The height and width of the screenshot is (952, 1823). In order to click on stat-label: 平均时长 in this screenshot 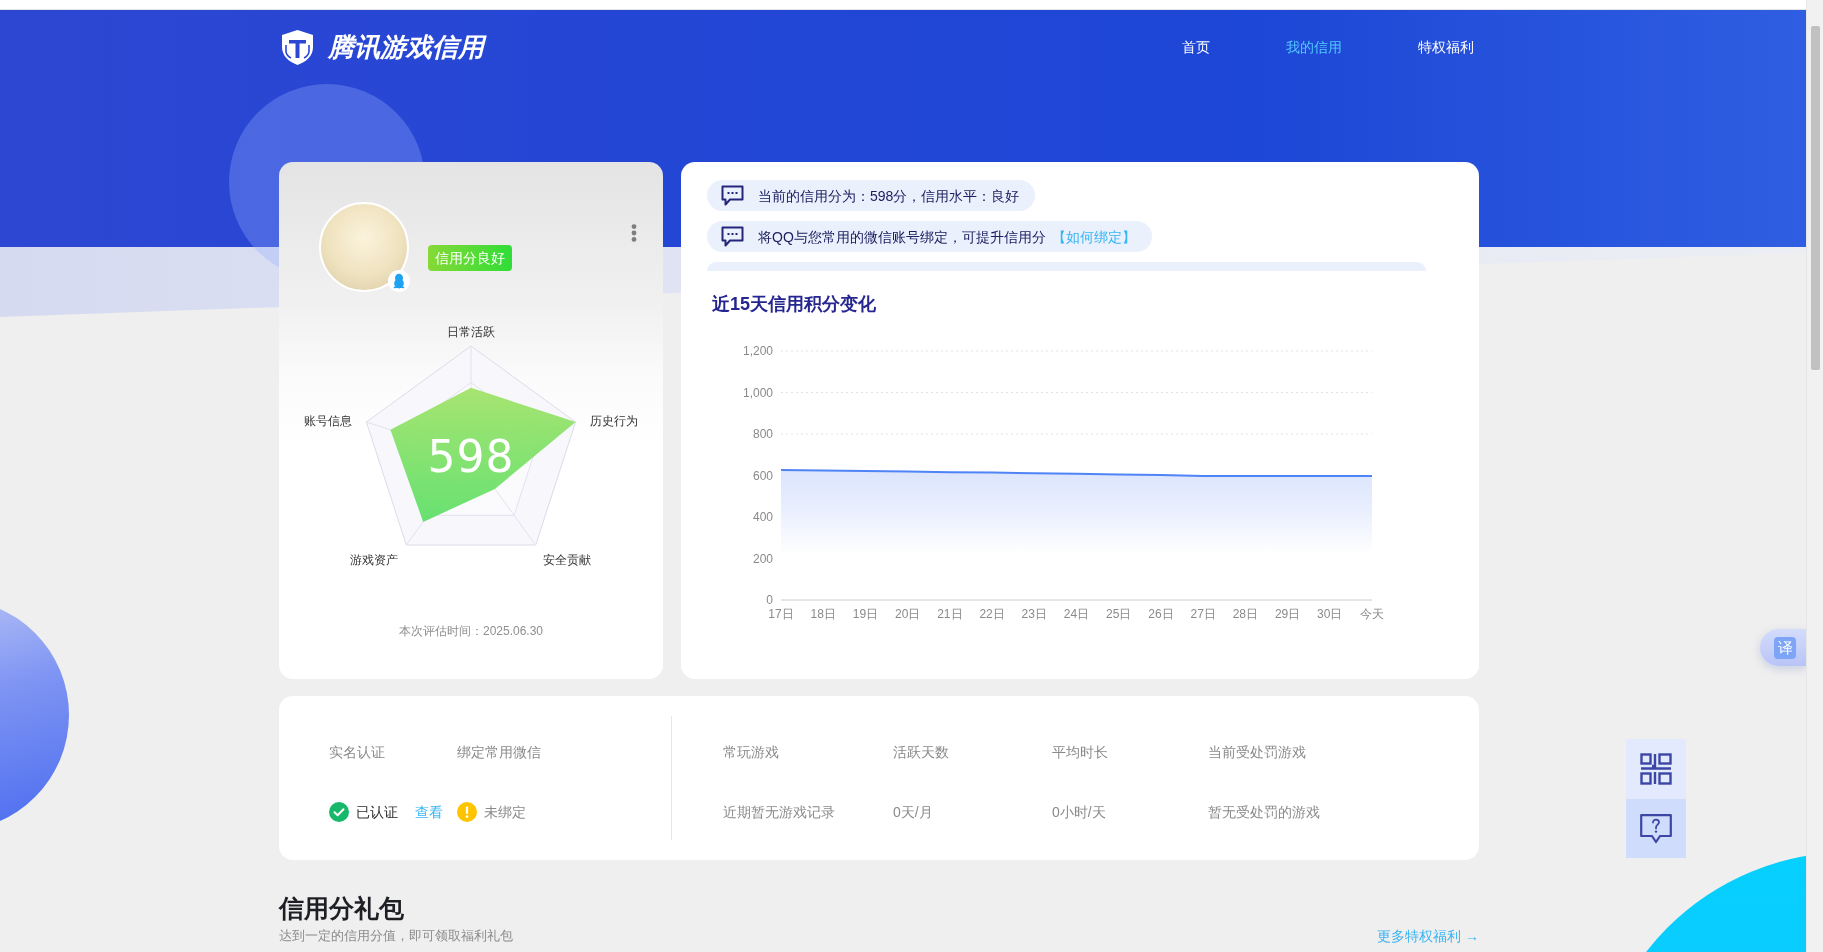, I will do `click(1080, 752)`.